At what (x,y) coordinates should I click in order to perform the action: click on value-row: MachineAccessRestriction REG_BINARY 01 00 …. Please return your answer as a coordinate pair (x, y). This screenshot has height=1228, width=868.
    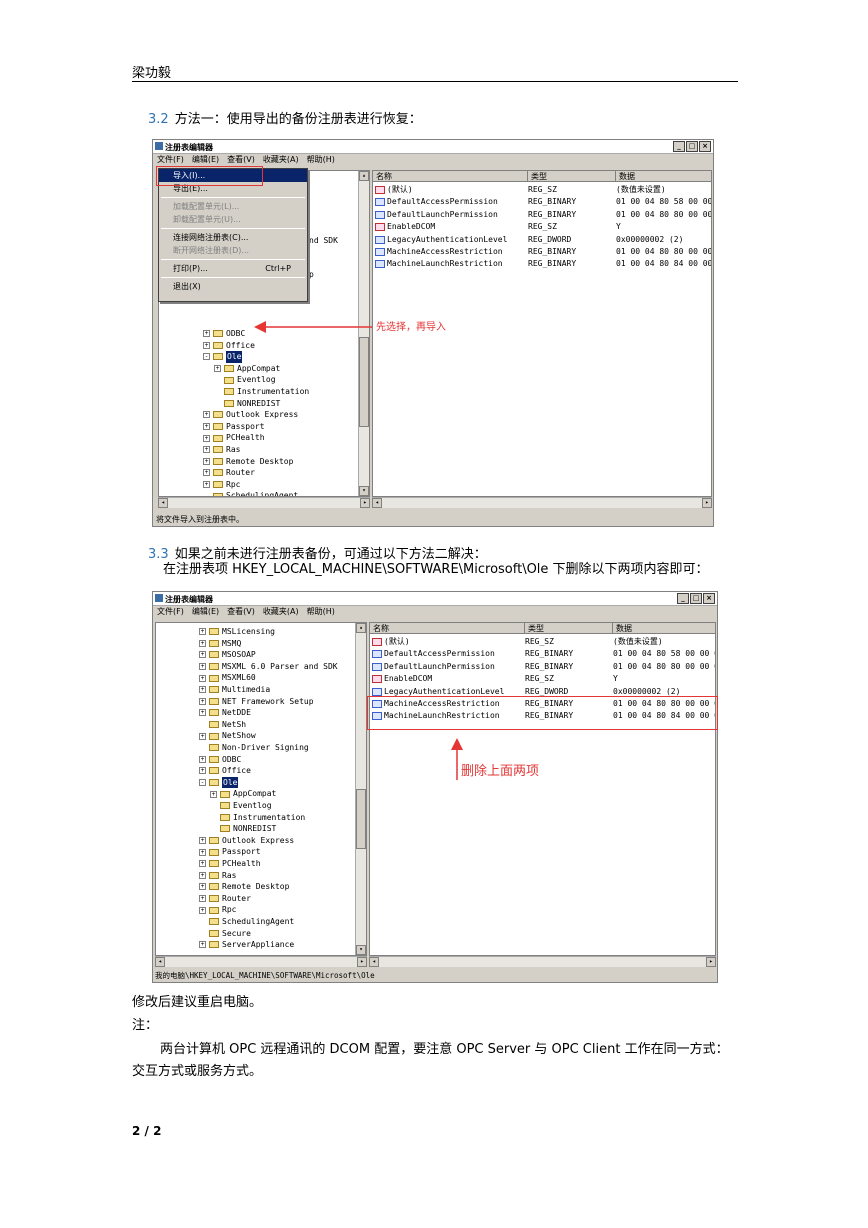
    Looking at the image, I should click on (543, 252).